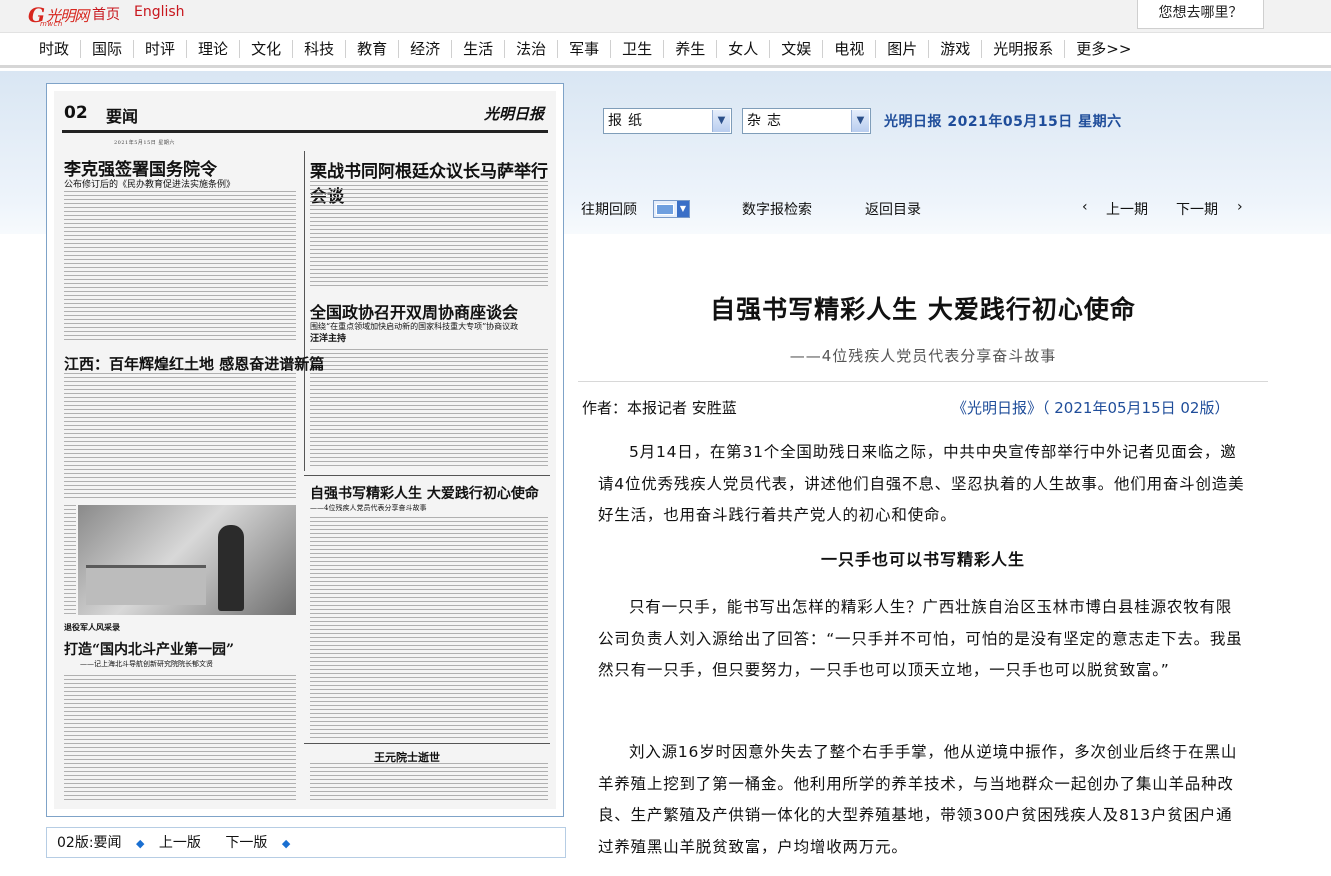 The image size is (1331, 876). What do you see at coordinates (76, 113) in the screenshot?
I see `page-number: 02` at bounding box center [76, 113].